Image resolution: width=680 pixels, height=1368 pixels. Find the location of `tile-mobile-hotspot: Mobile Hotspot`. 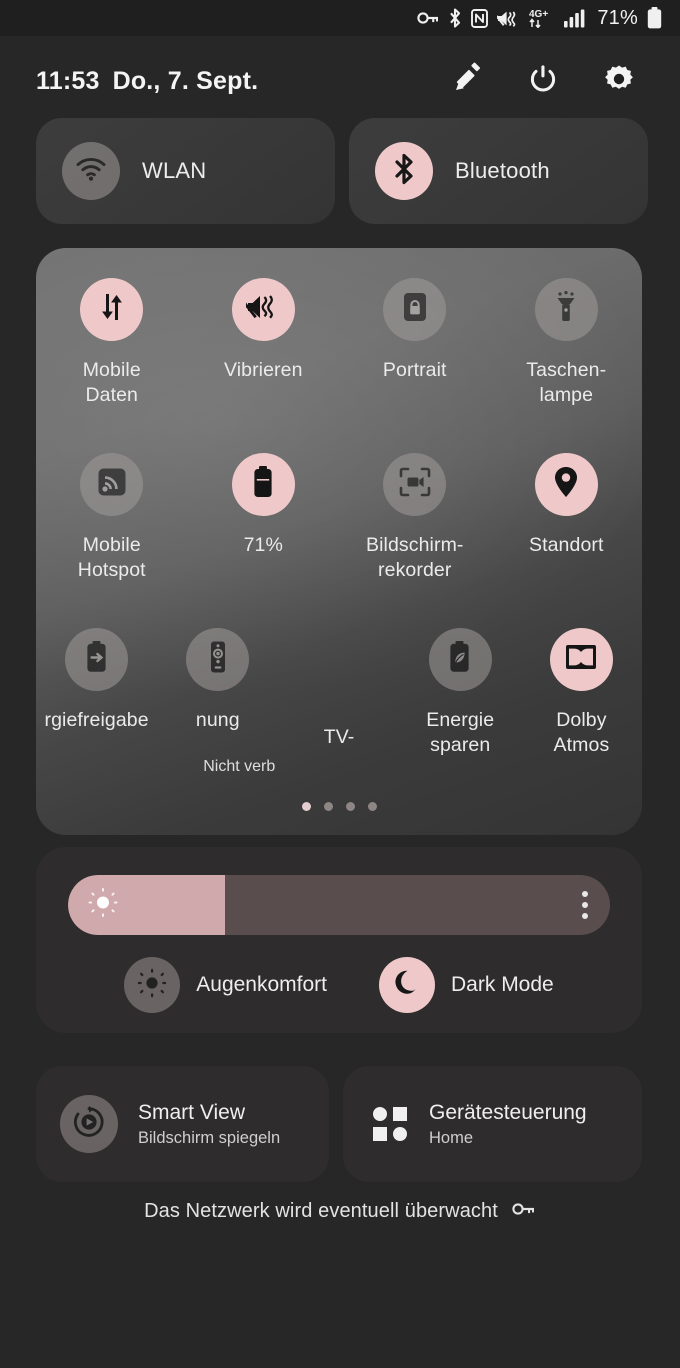

tile-mobile-hotspot: Mobile Hotspot is located at coordinates (112, 540).